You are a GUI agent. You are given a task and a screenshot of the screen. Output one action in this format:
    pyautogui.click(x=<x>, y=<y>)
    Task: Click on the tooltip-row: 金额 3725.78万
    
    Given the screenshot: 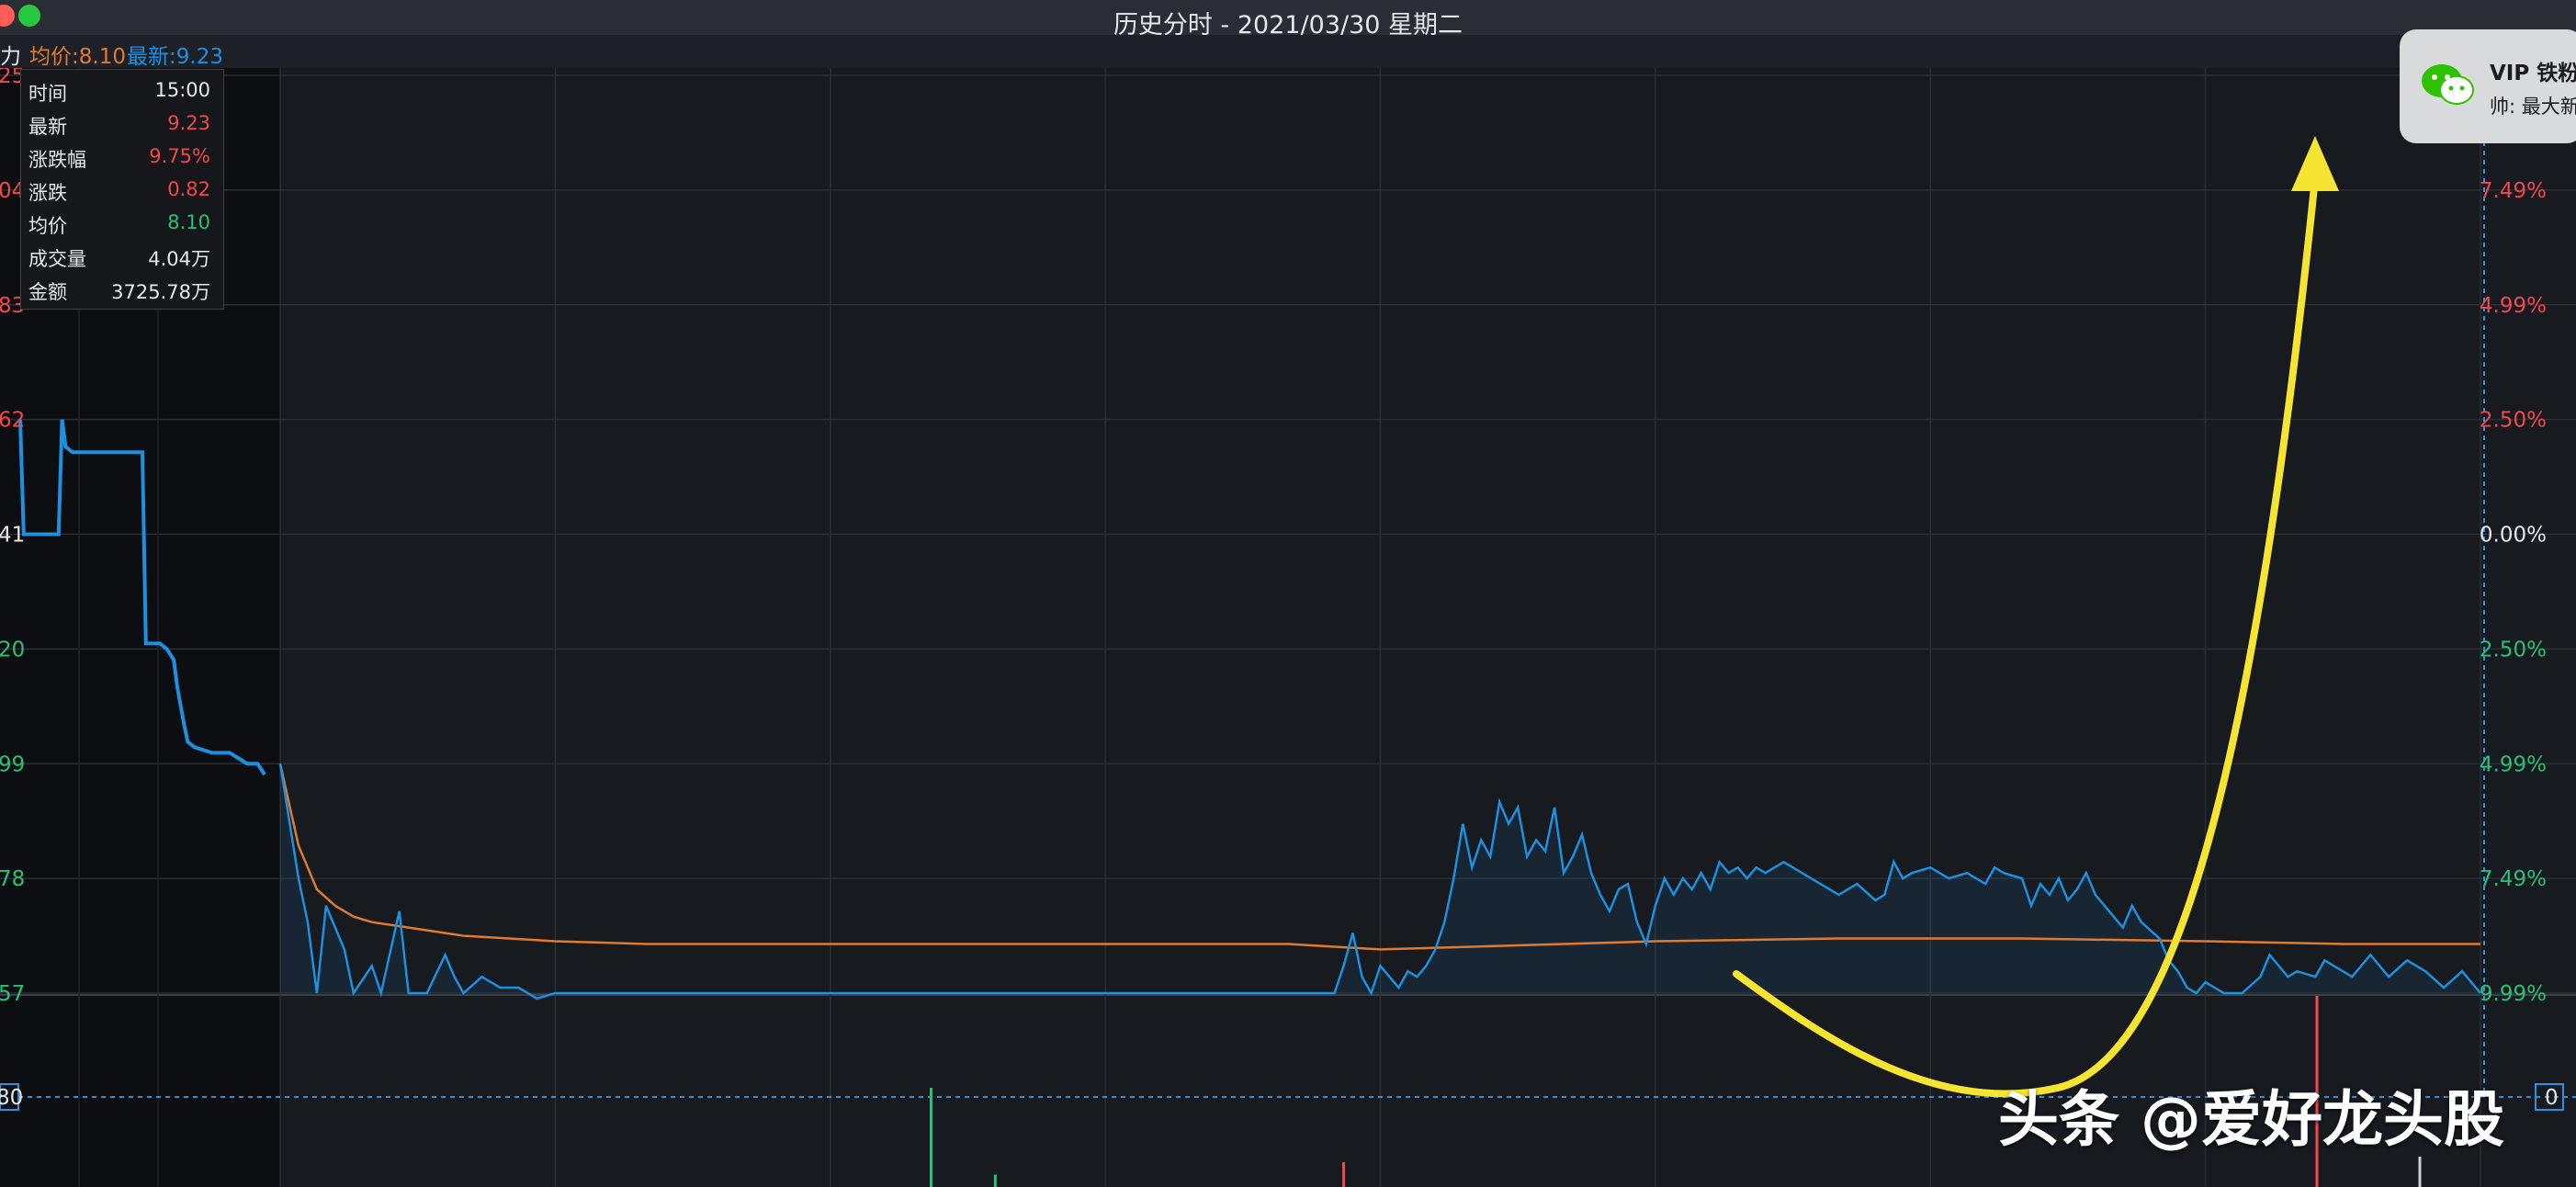 What is the action you would take?
    pyautogui.click(x=119, y=288)
    